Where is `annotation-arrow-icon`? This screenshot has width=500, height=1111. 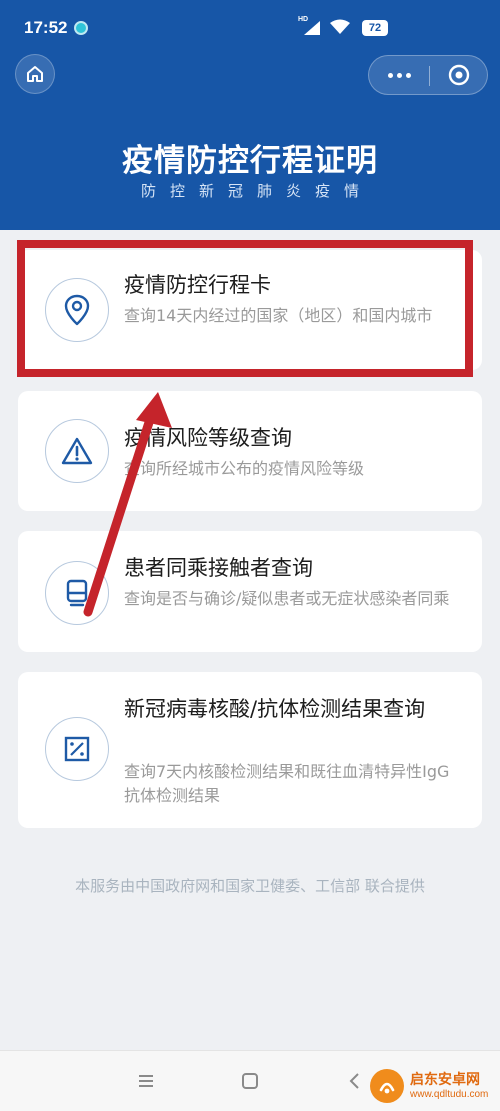 annotation-arrow-icon is located at coordinates (127, 504).